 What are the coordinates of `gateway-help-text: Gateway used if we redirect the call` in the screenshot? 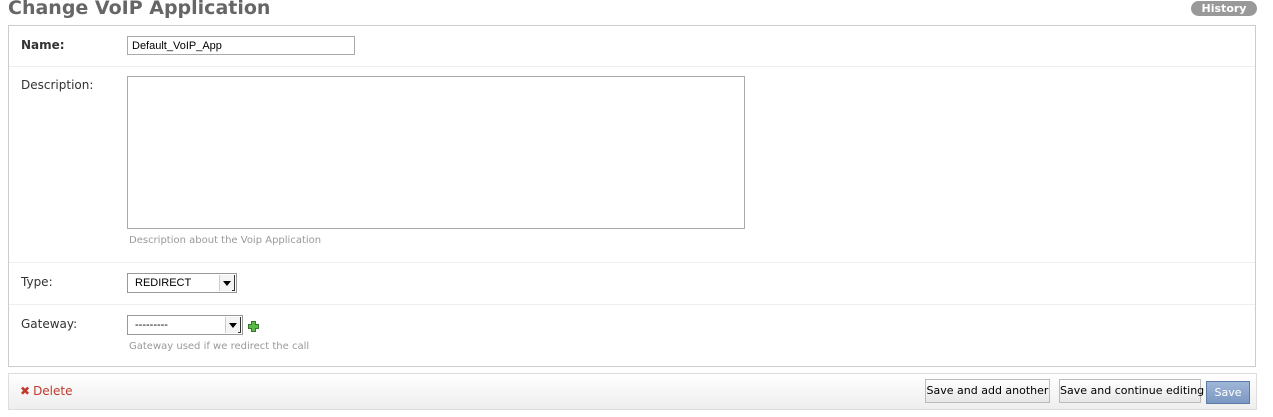 It's located at (219, 346).